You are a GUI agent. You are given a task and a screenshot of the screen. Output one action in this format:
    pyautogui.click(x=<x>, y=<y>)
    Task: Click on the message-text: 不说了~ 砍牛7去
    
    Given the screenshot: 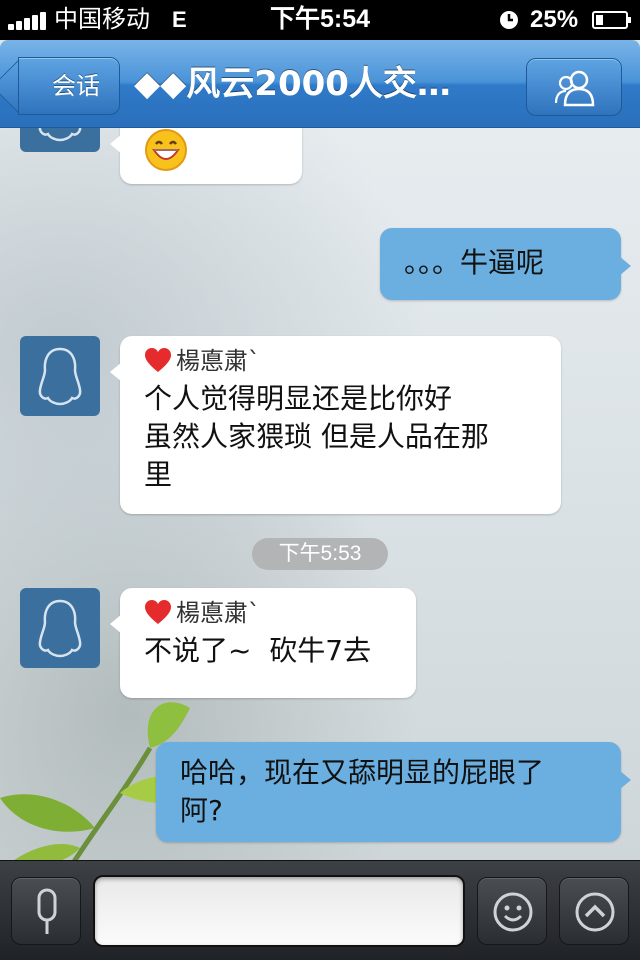 What is the action you would take?
    pyautogui.click(x=258, y=650)
    